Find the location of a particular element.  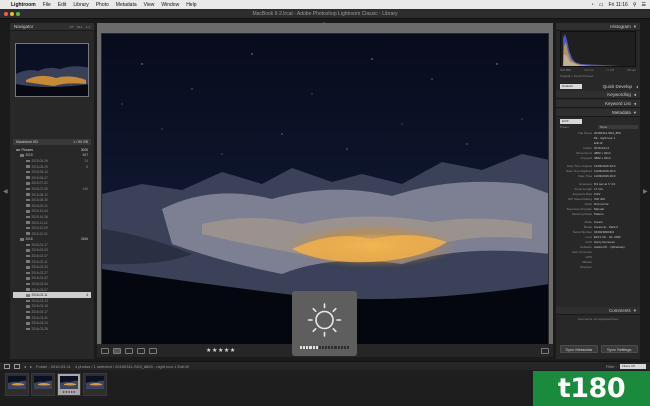

collapse-right-arrow-icon: ▶ is located at coordinates (645, 191).